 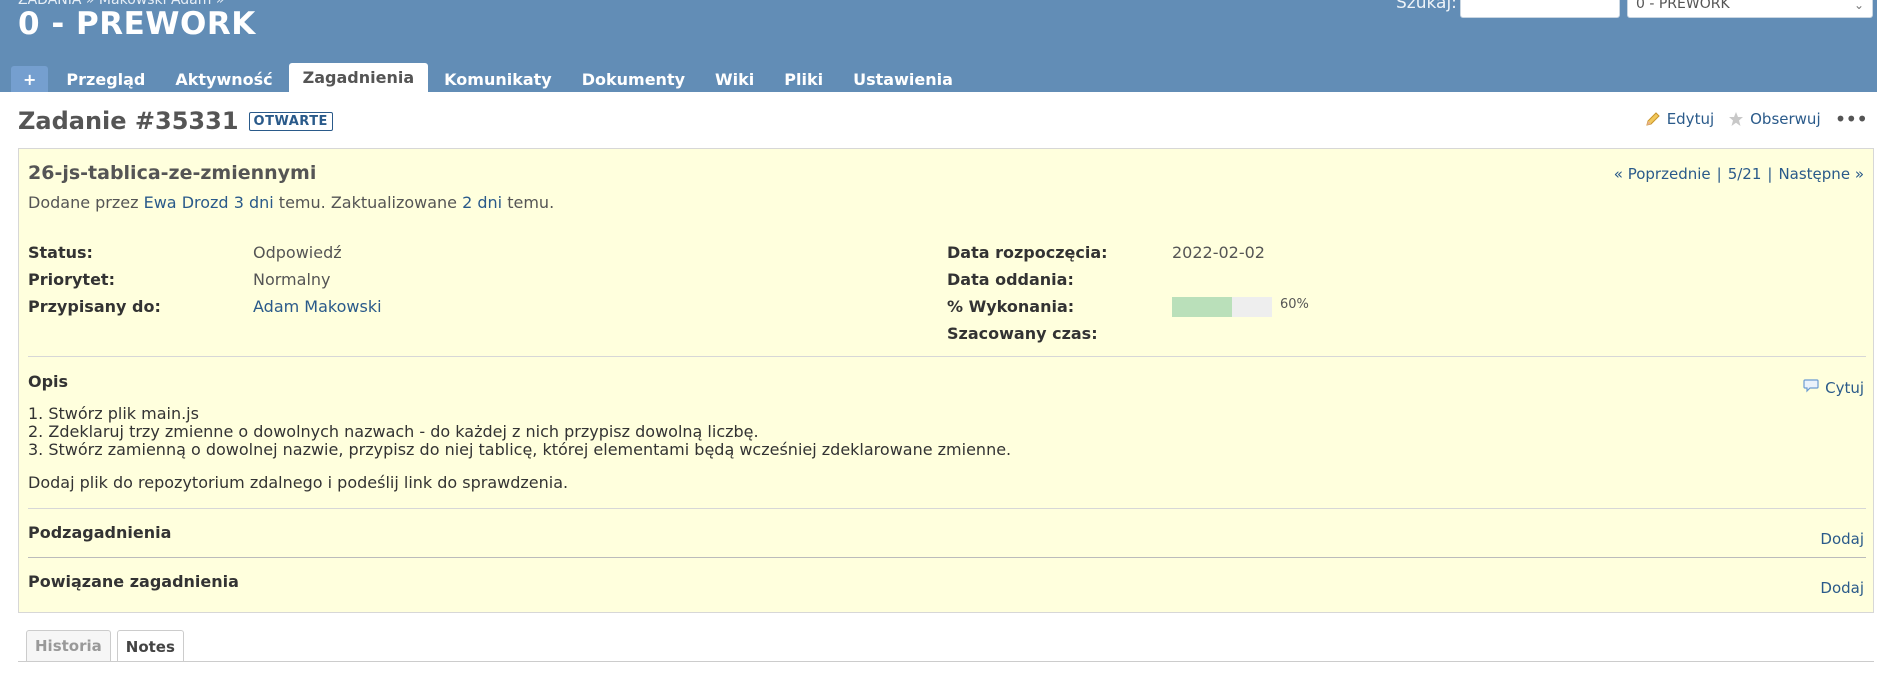 I want to click on attr-label: Szacowany czas:, so click(x=1022, y=333).